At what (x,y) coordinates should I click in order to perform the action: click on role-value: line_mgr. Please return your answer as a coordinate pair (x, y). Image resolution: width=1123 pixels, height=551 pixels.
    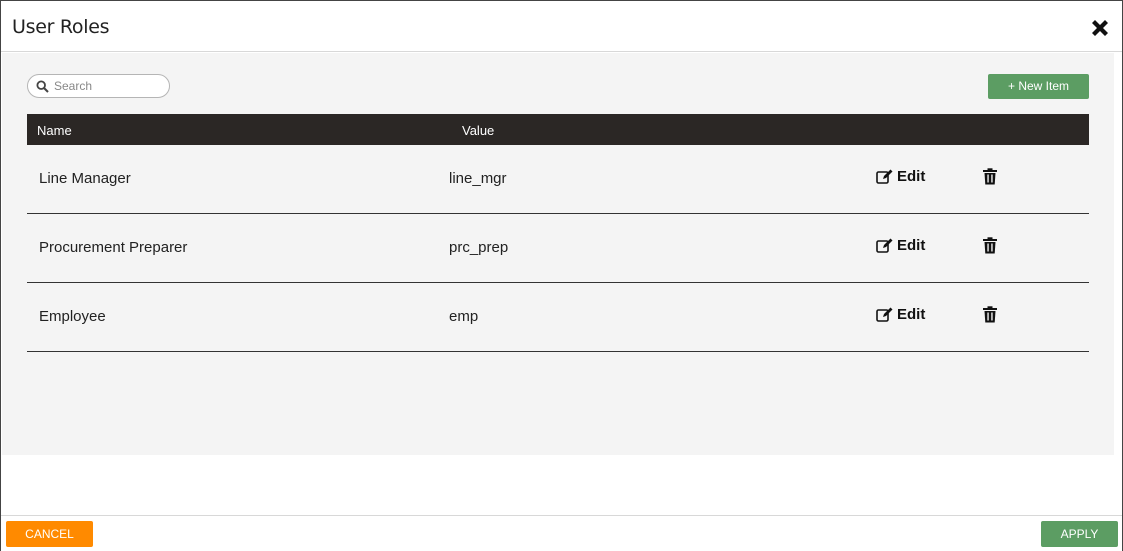
    Looking at the image, I should click on (478, 178).